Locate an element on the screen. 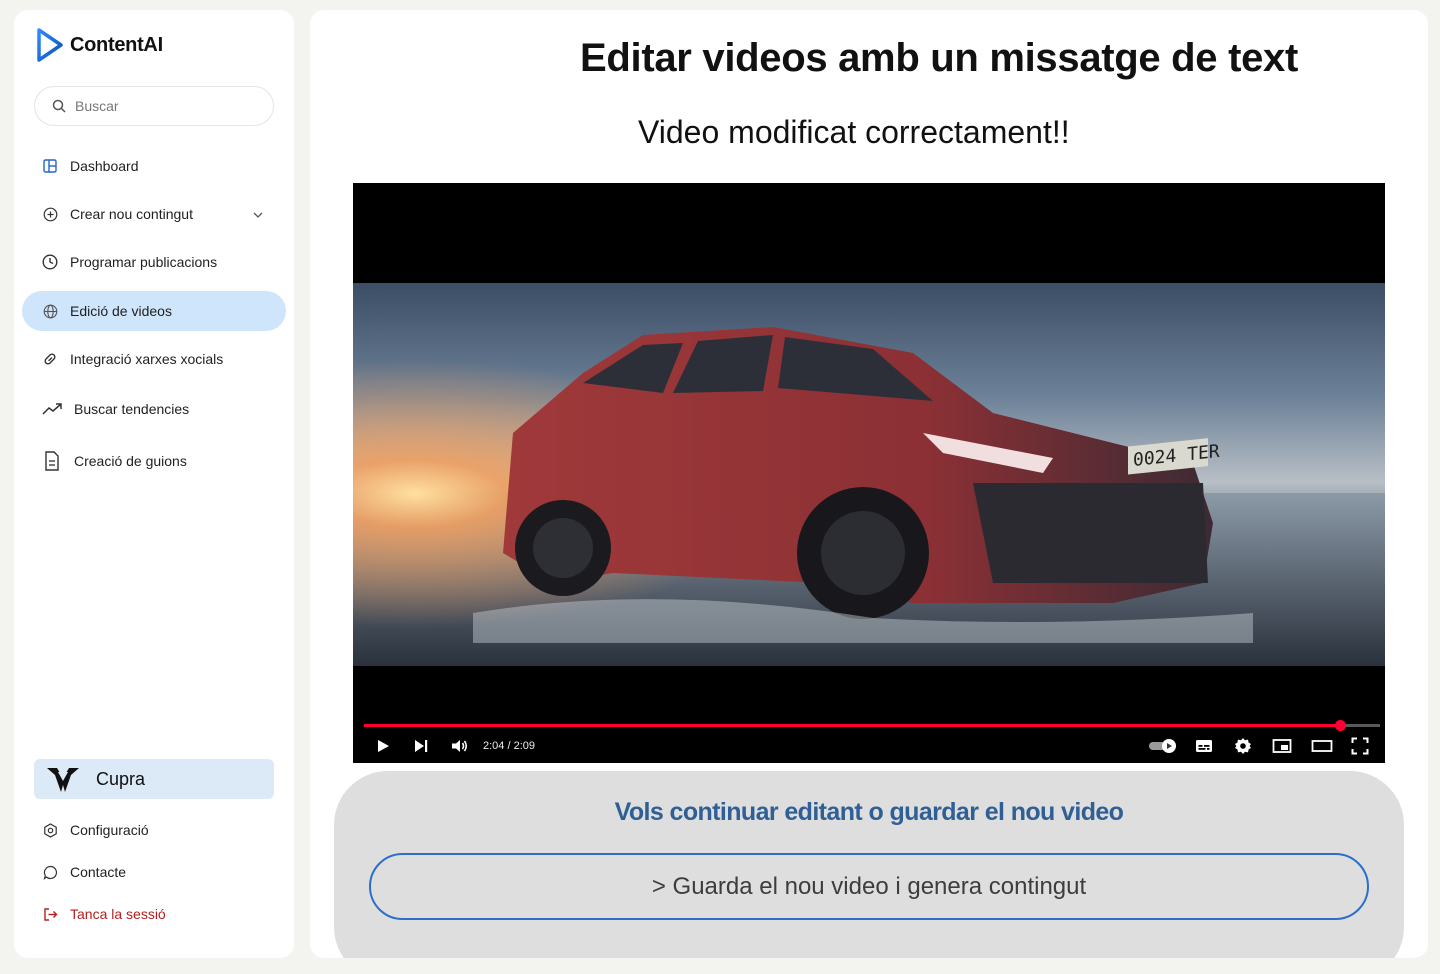 This screenshot has height=974, width=1440. search-box is located at coordinates (154, 106).